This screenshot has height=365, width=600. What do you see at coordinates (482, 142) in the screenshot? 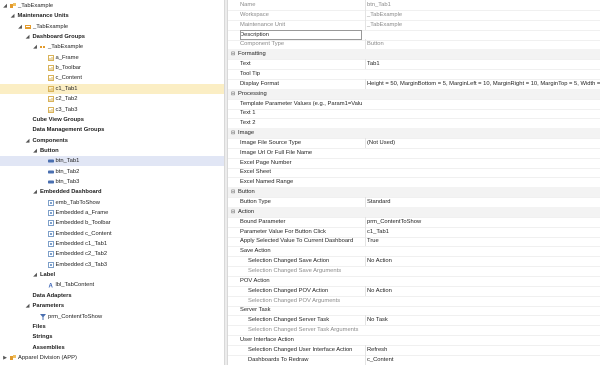
I see `property-value: (Not Used)` at bounding box center [482, 142].